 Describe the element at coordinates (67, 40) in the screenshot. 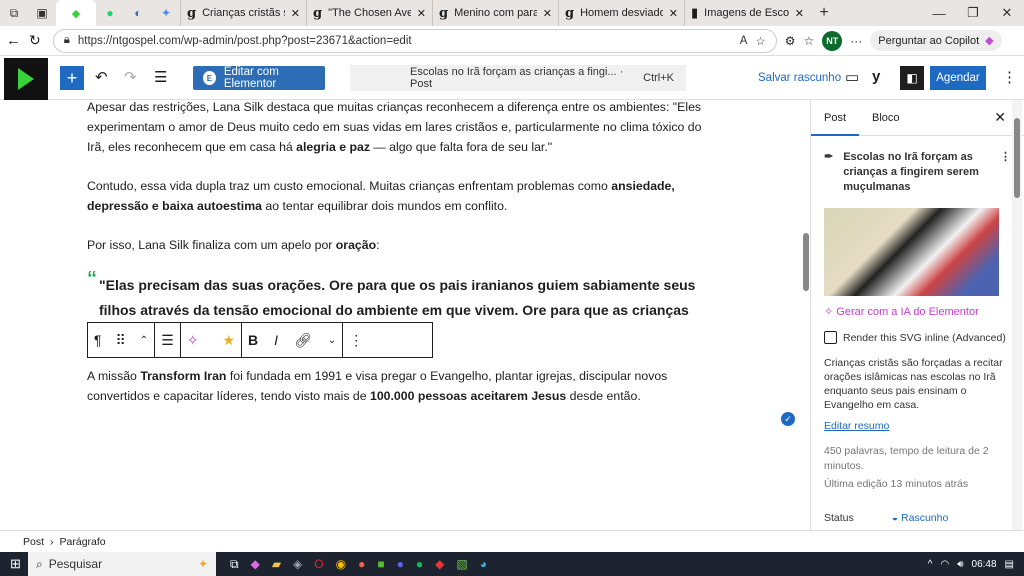

I see `site-info-icon: 🔒︎` at that location.